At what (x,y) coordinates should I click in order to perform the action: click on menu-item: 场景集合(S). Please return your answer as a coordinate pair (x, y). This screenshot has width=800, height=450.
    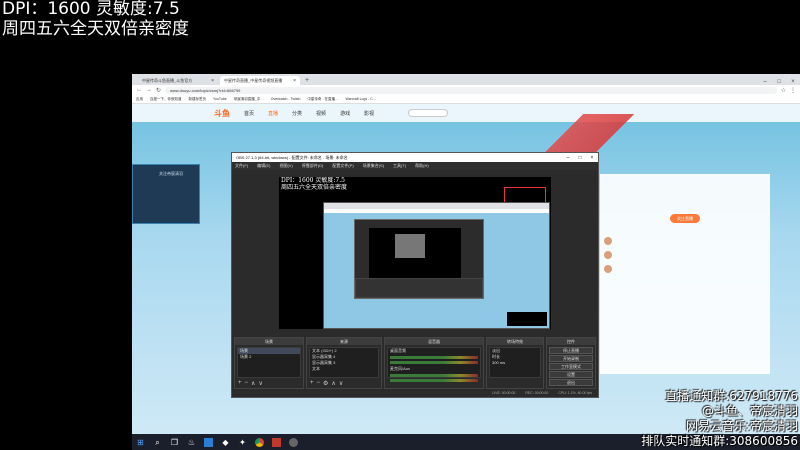
    Looking at the image, I should click on (373, 166).